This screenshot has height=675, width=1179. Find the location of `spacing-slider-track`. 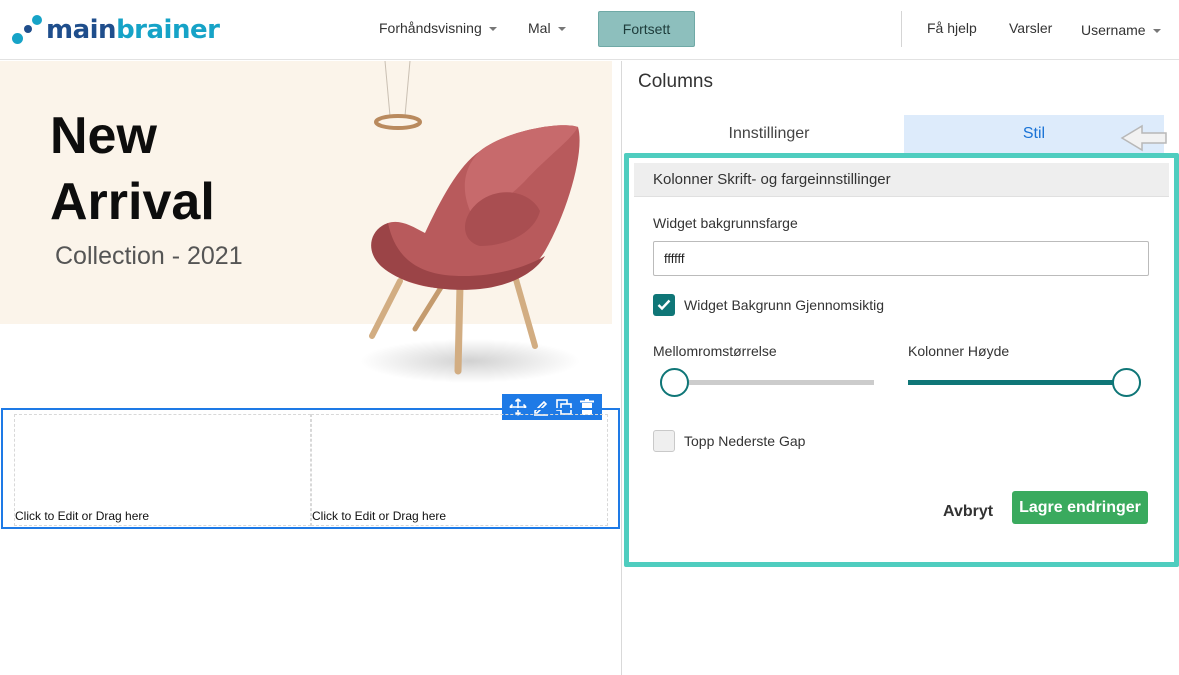

spacing-slider-track is located at coordinates (767, 382).